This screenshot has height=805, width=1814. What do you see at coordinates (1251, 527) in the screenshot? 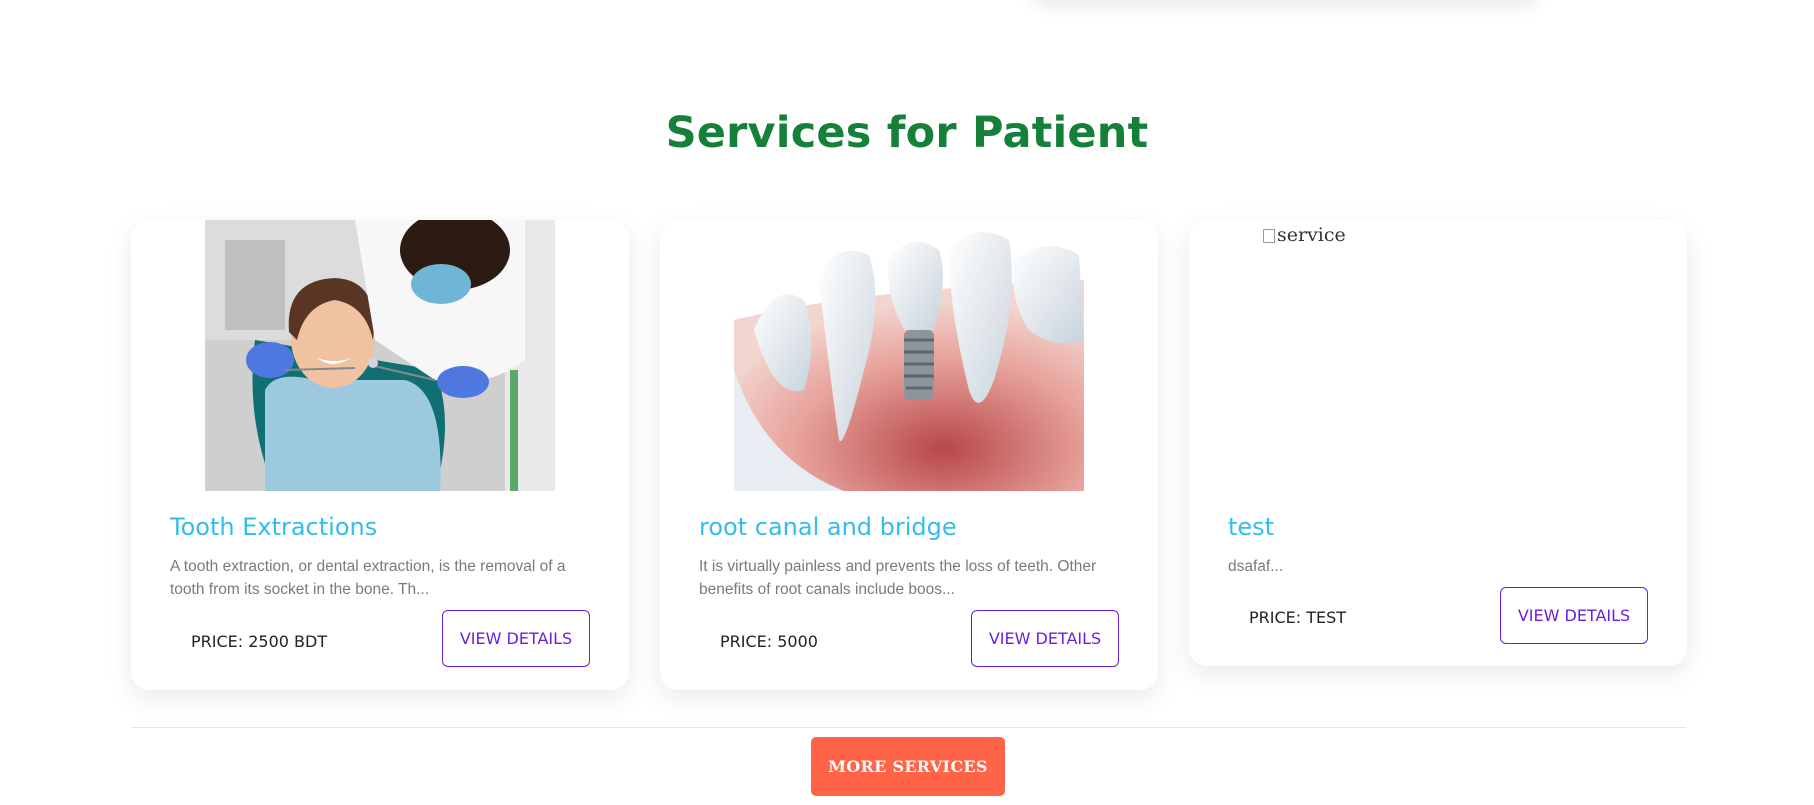
I see `card-title: test` at bounding box center [1251, 527].